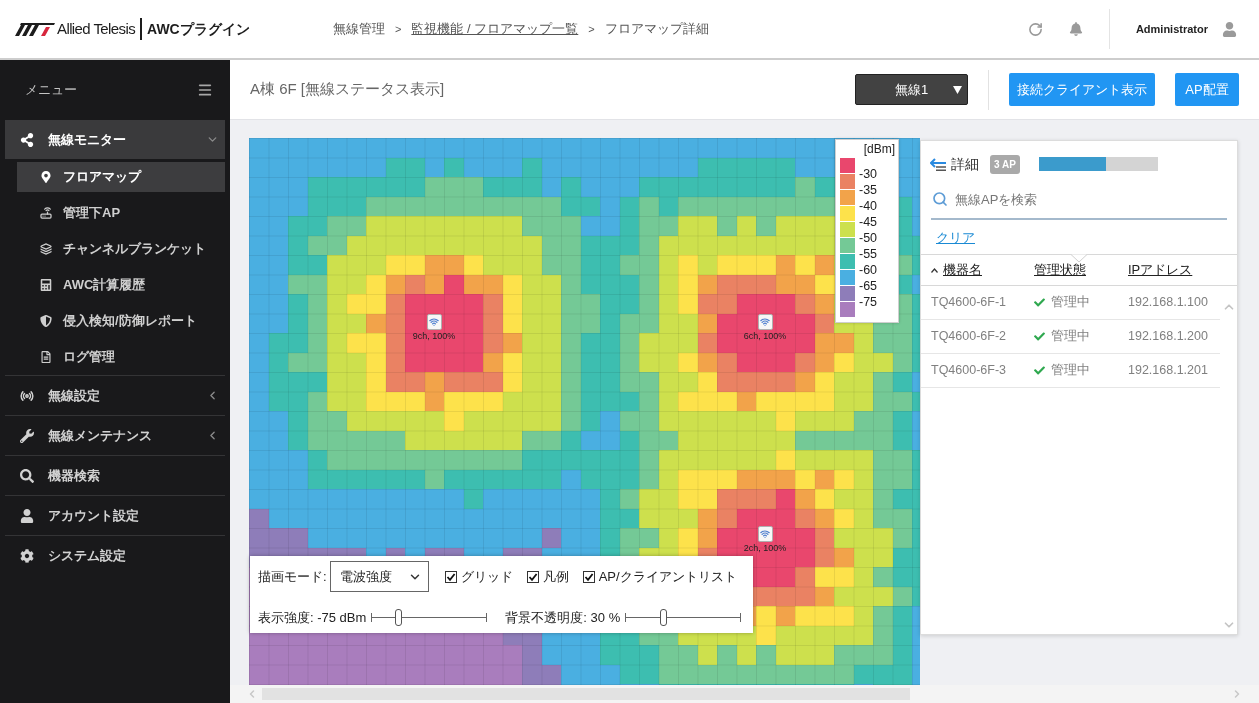  What do you see at coordinates (347, 89) in the screenshot?
I see `page-title: A棟 6F [無線ステータス表示]` at bounding box center [347, 89].